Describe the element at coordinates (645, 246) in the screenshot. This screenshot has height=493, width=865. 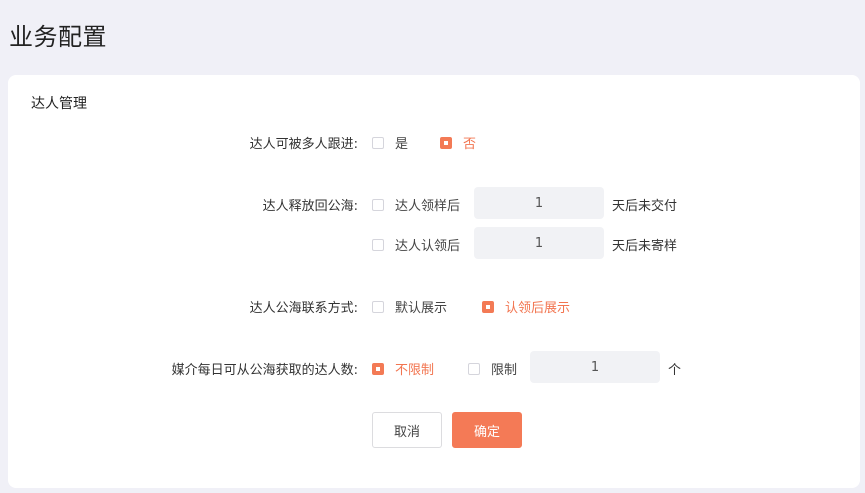
I see `release-claim-suffix: 天后未寄样` at that location.